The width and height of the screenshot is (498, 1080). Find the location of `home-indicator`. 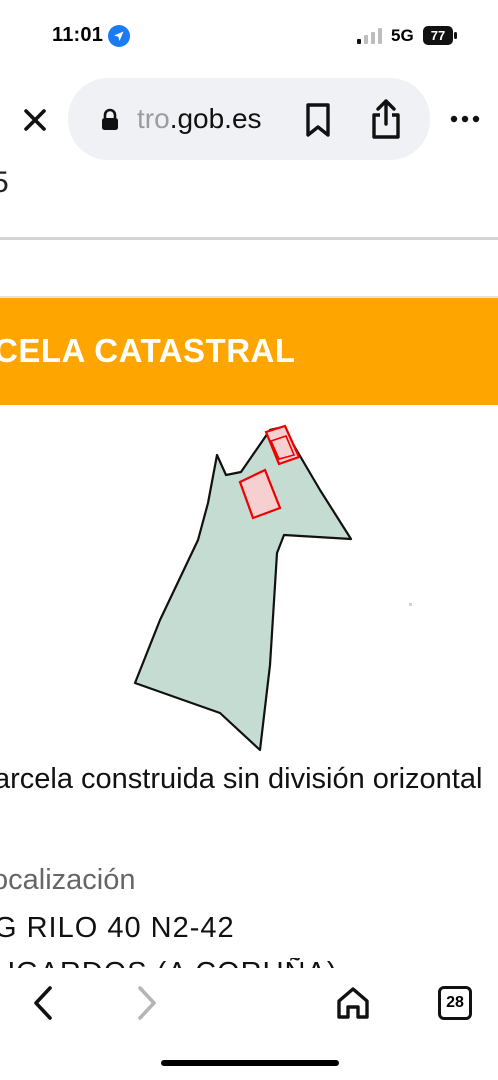

home-indicator is located at coordinates (250, 1063).